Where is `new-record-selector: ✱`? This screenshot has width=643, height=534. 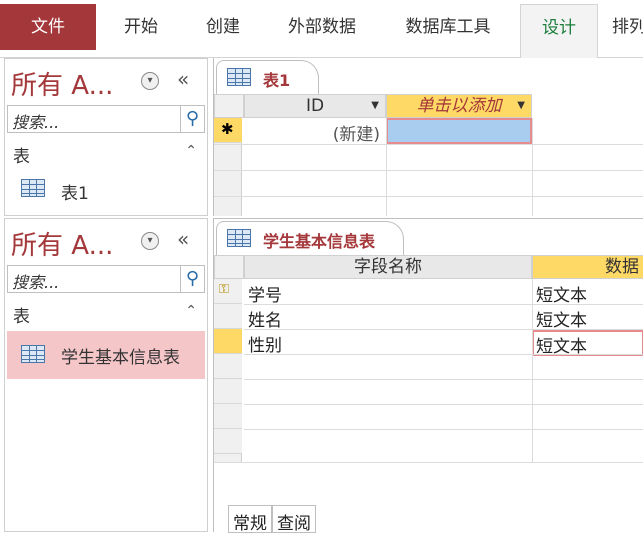
new-record-selector: ✱ is located at coordinates (228, 130).